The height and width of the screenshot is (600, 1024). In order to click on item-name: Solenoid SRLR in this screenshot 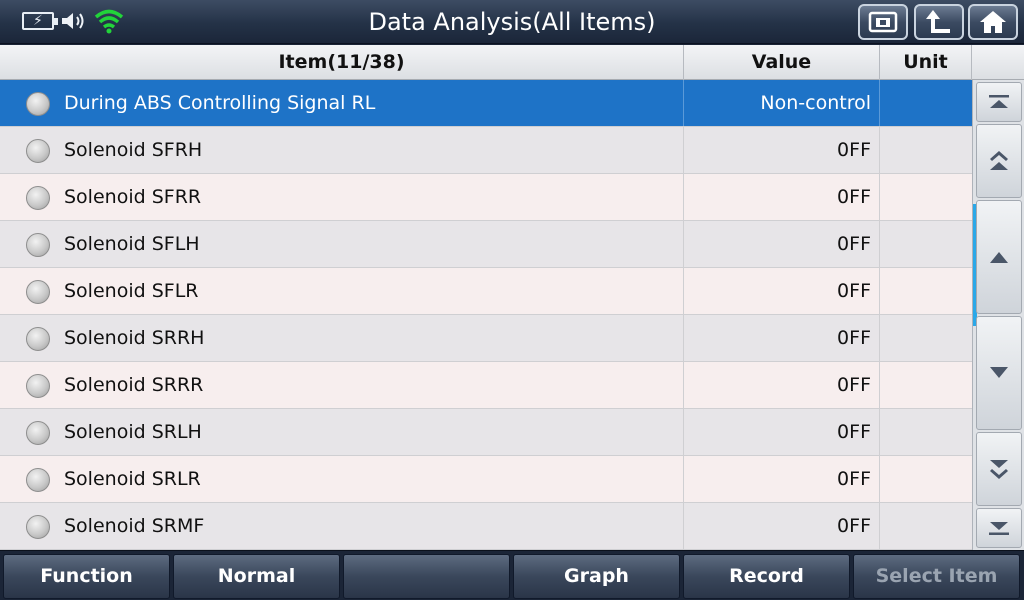, I will do `click(132, 479)`.